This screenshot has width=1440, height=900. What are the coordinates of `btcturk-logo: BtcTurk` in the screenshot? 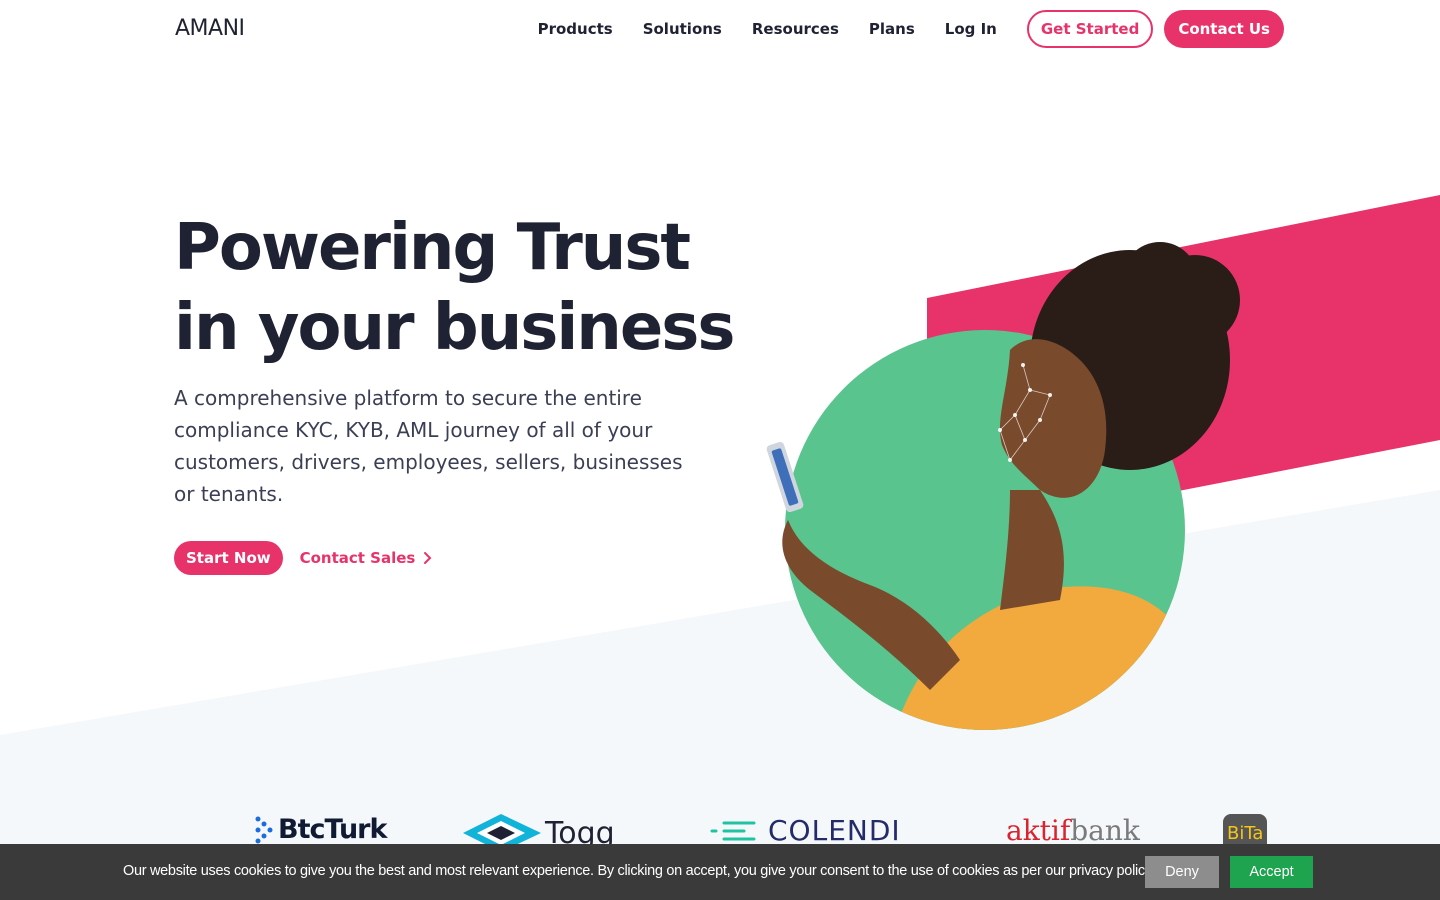 It's located at (320, 829).